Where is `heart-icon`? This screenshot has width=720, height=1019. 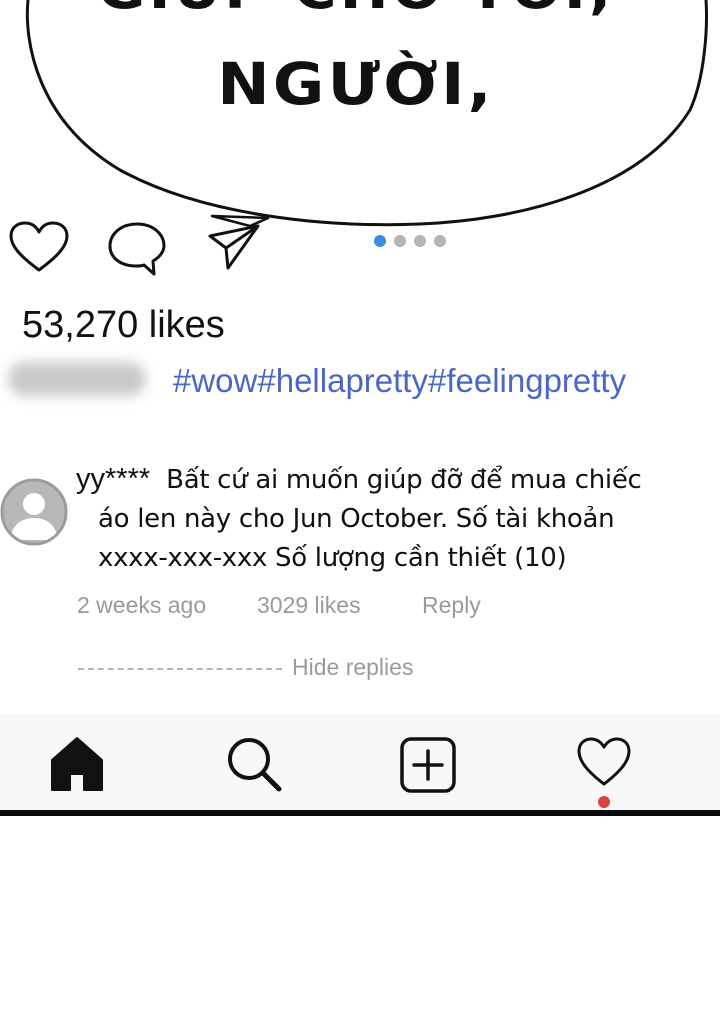
heart-icon is located at coordinates (39, 247).